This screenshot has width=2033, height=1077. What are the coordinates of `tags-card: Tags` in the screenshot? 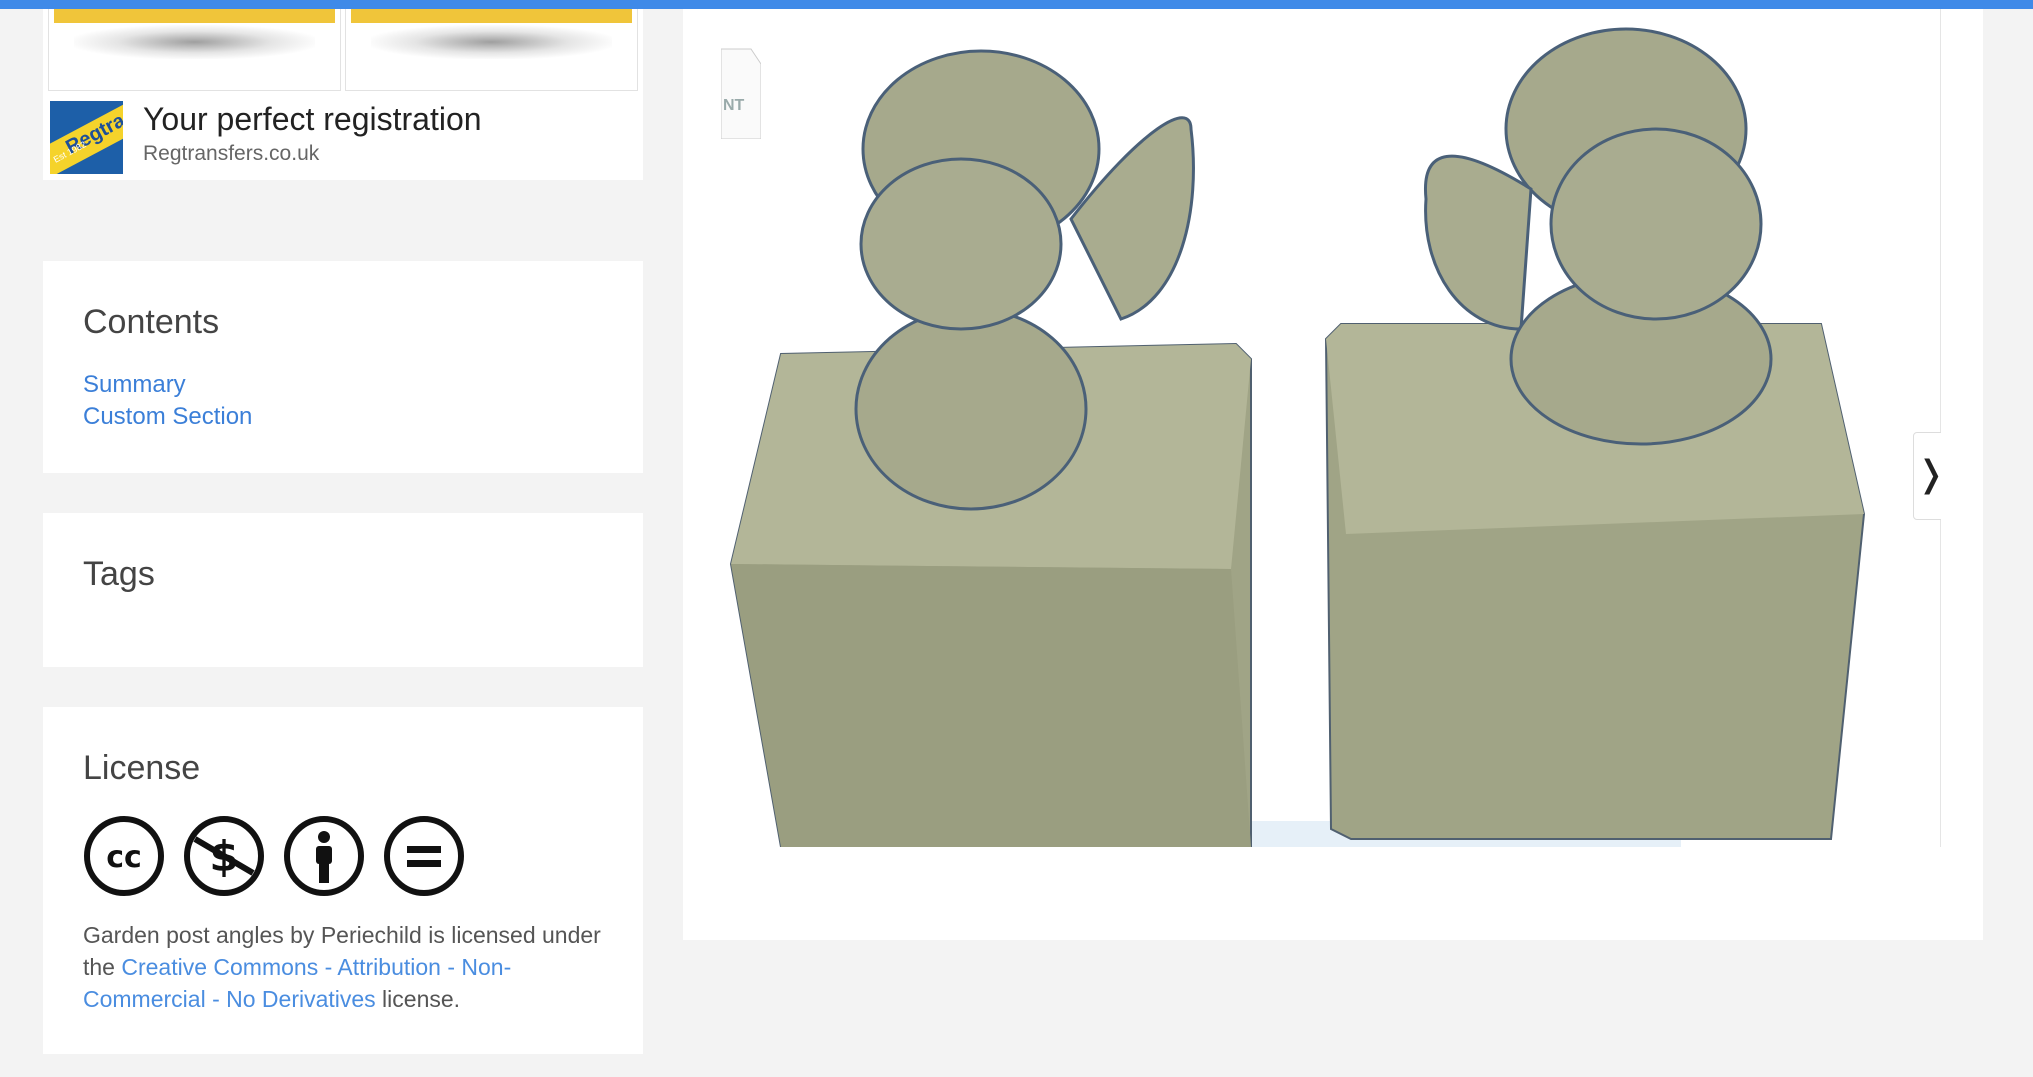 It's located at (343, 590).